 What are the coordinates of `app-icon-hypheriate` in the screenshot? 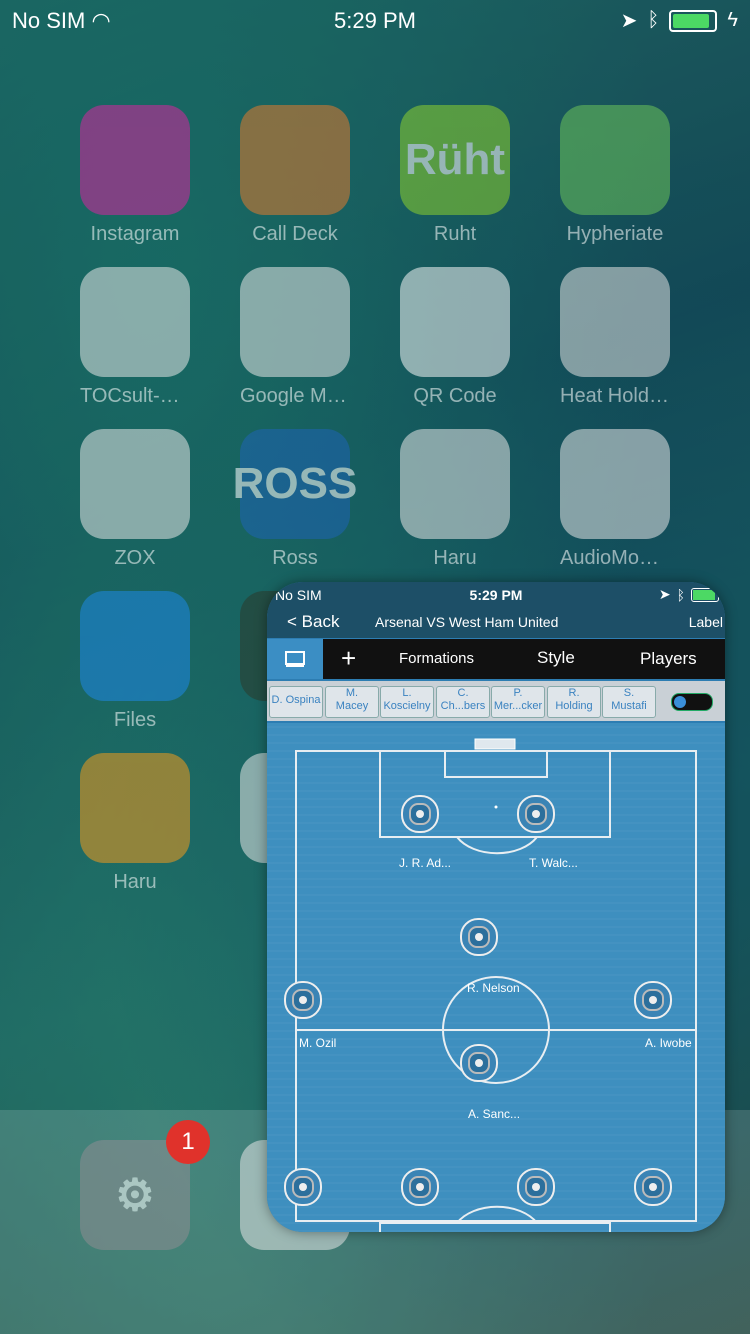 It's located at (615, 160).